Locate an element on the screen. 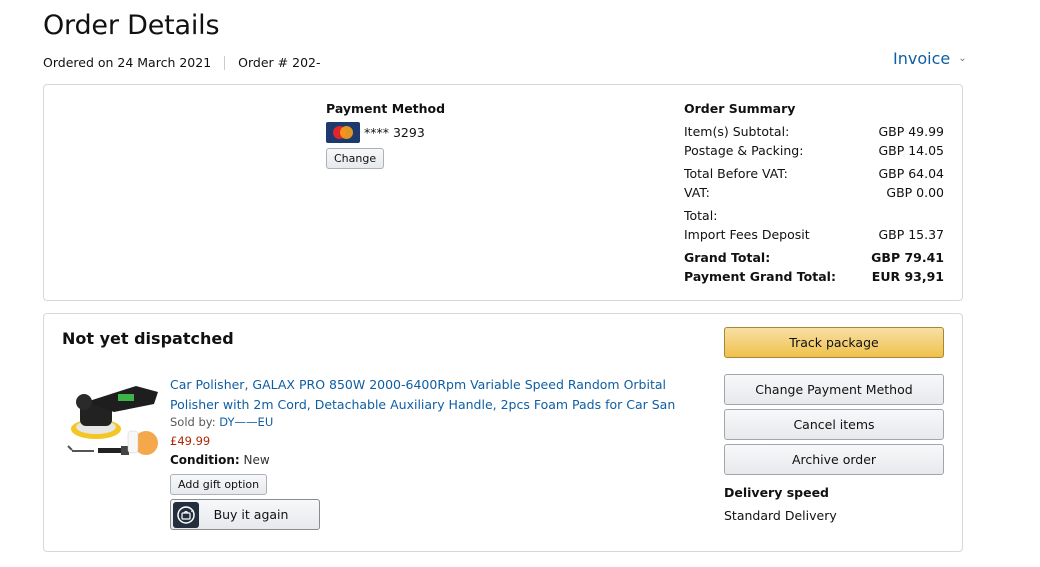  summary-row-vat: VAT: GBP 0.00 is located at coordinates (814, 192).